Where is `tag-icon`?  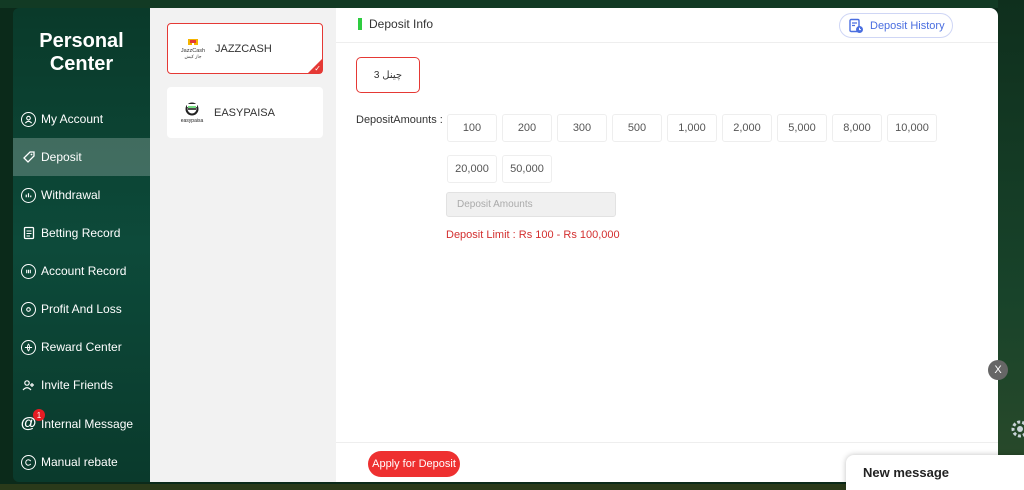 tag-icon is located at coordinates (28, 157).